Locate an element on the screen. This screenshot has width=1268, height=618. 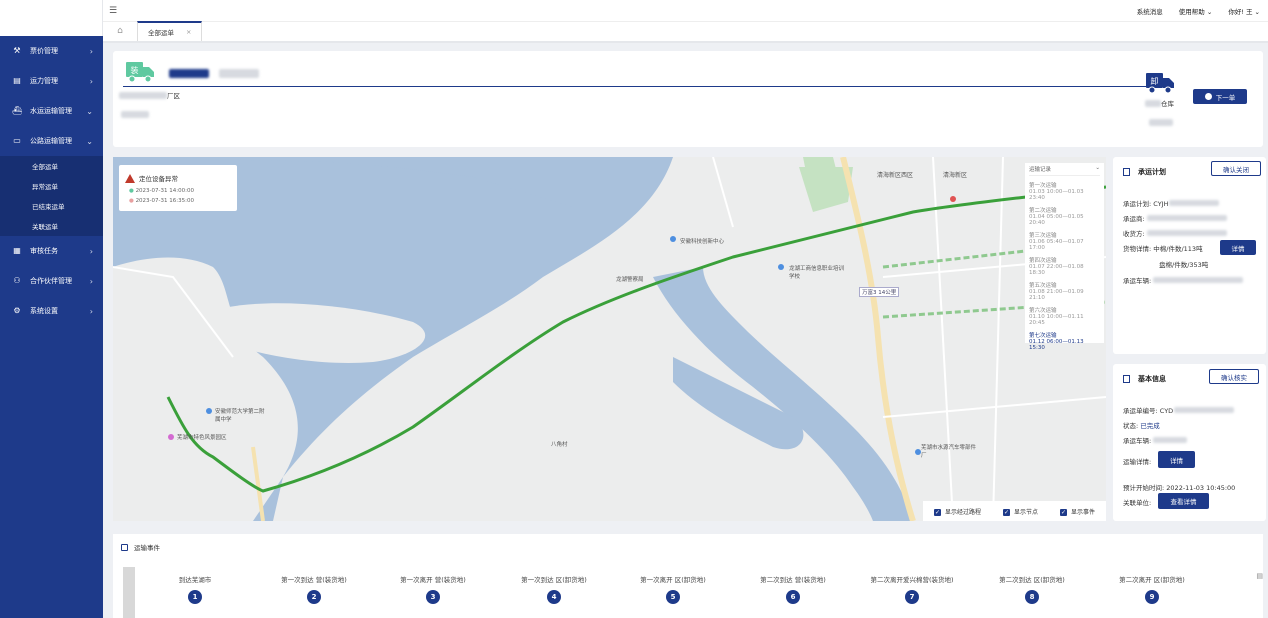
carrier-plan-title: 承运计划 is located at coordinates (1144, 172).